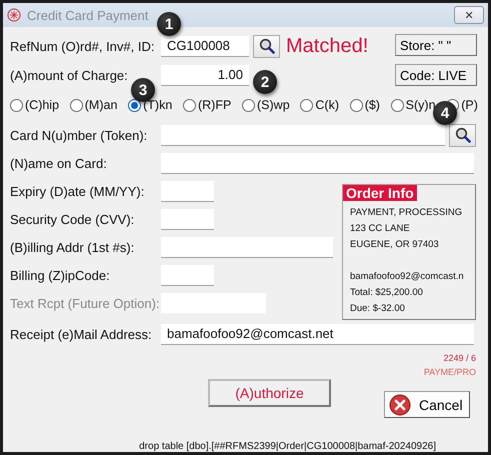  Describe the element at coordinates (427, 404) in the screenshot. I see `cancel-button: Cancel` at that location.